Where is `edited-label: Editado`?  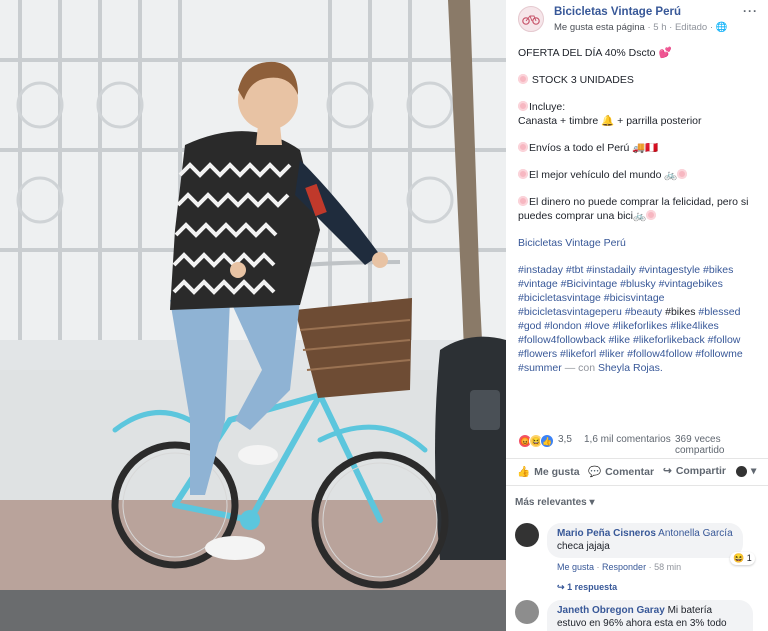 edited-label: Editado is located at coordinates (691, 27).